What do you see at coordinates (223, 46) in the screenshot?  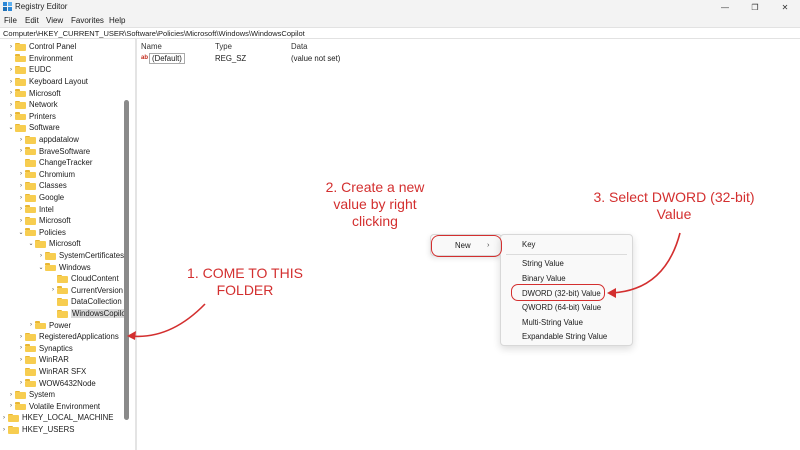 I see `column-header-type: Type` at bounding box center [223, 46].